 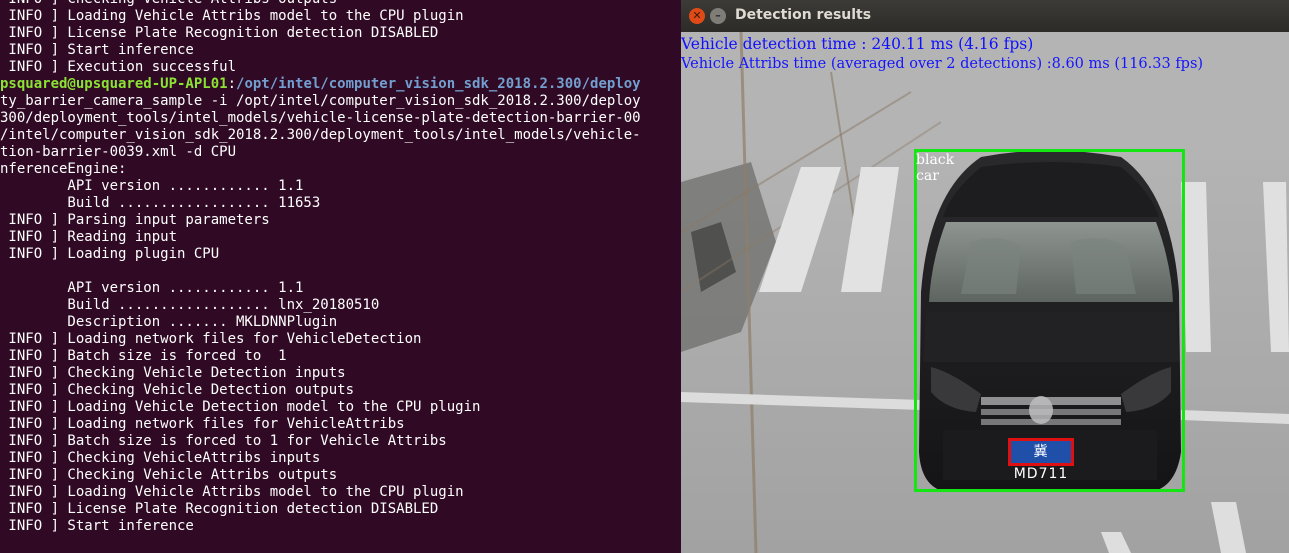 I want to click on terminal-line: INFO ] Batch size is forced to 1, so click(x=143, y=356).